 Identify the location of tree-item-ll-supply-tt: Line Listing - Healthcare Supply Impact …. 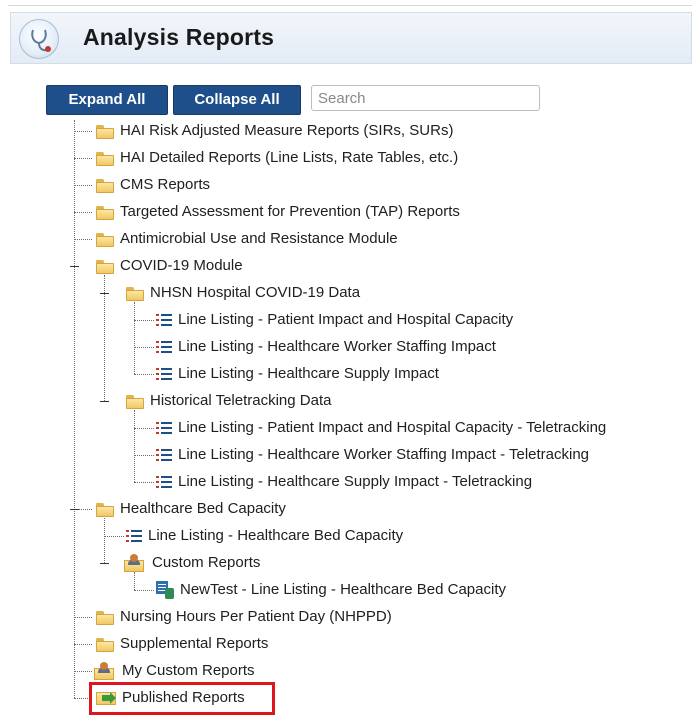
(344, 481).